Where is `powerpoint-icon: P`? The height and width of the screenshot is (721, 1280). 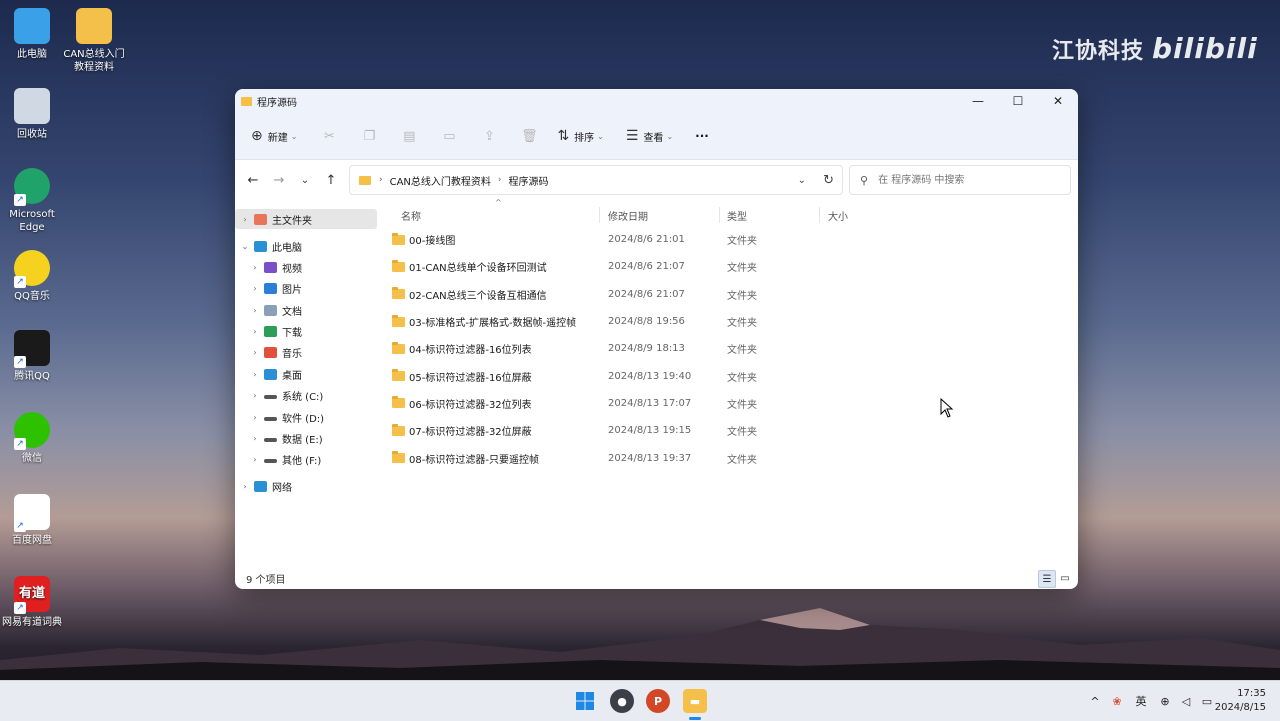
powerpoint-icon: P is located at coordinates (658, 701).